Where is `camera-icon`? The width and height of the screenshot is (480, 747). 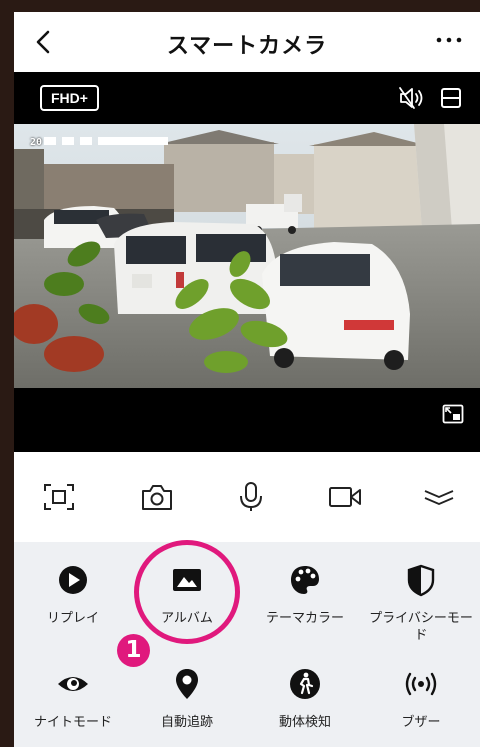
camera-icon is located at coordinates (157, 497).